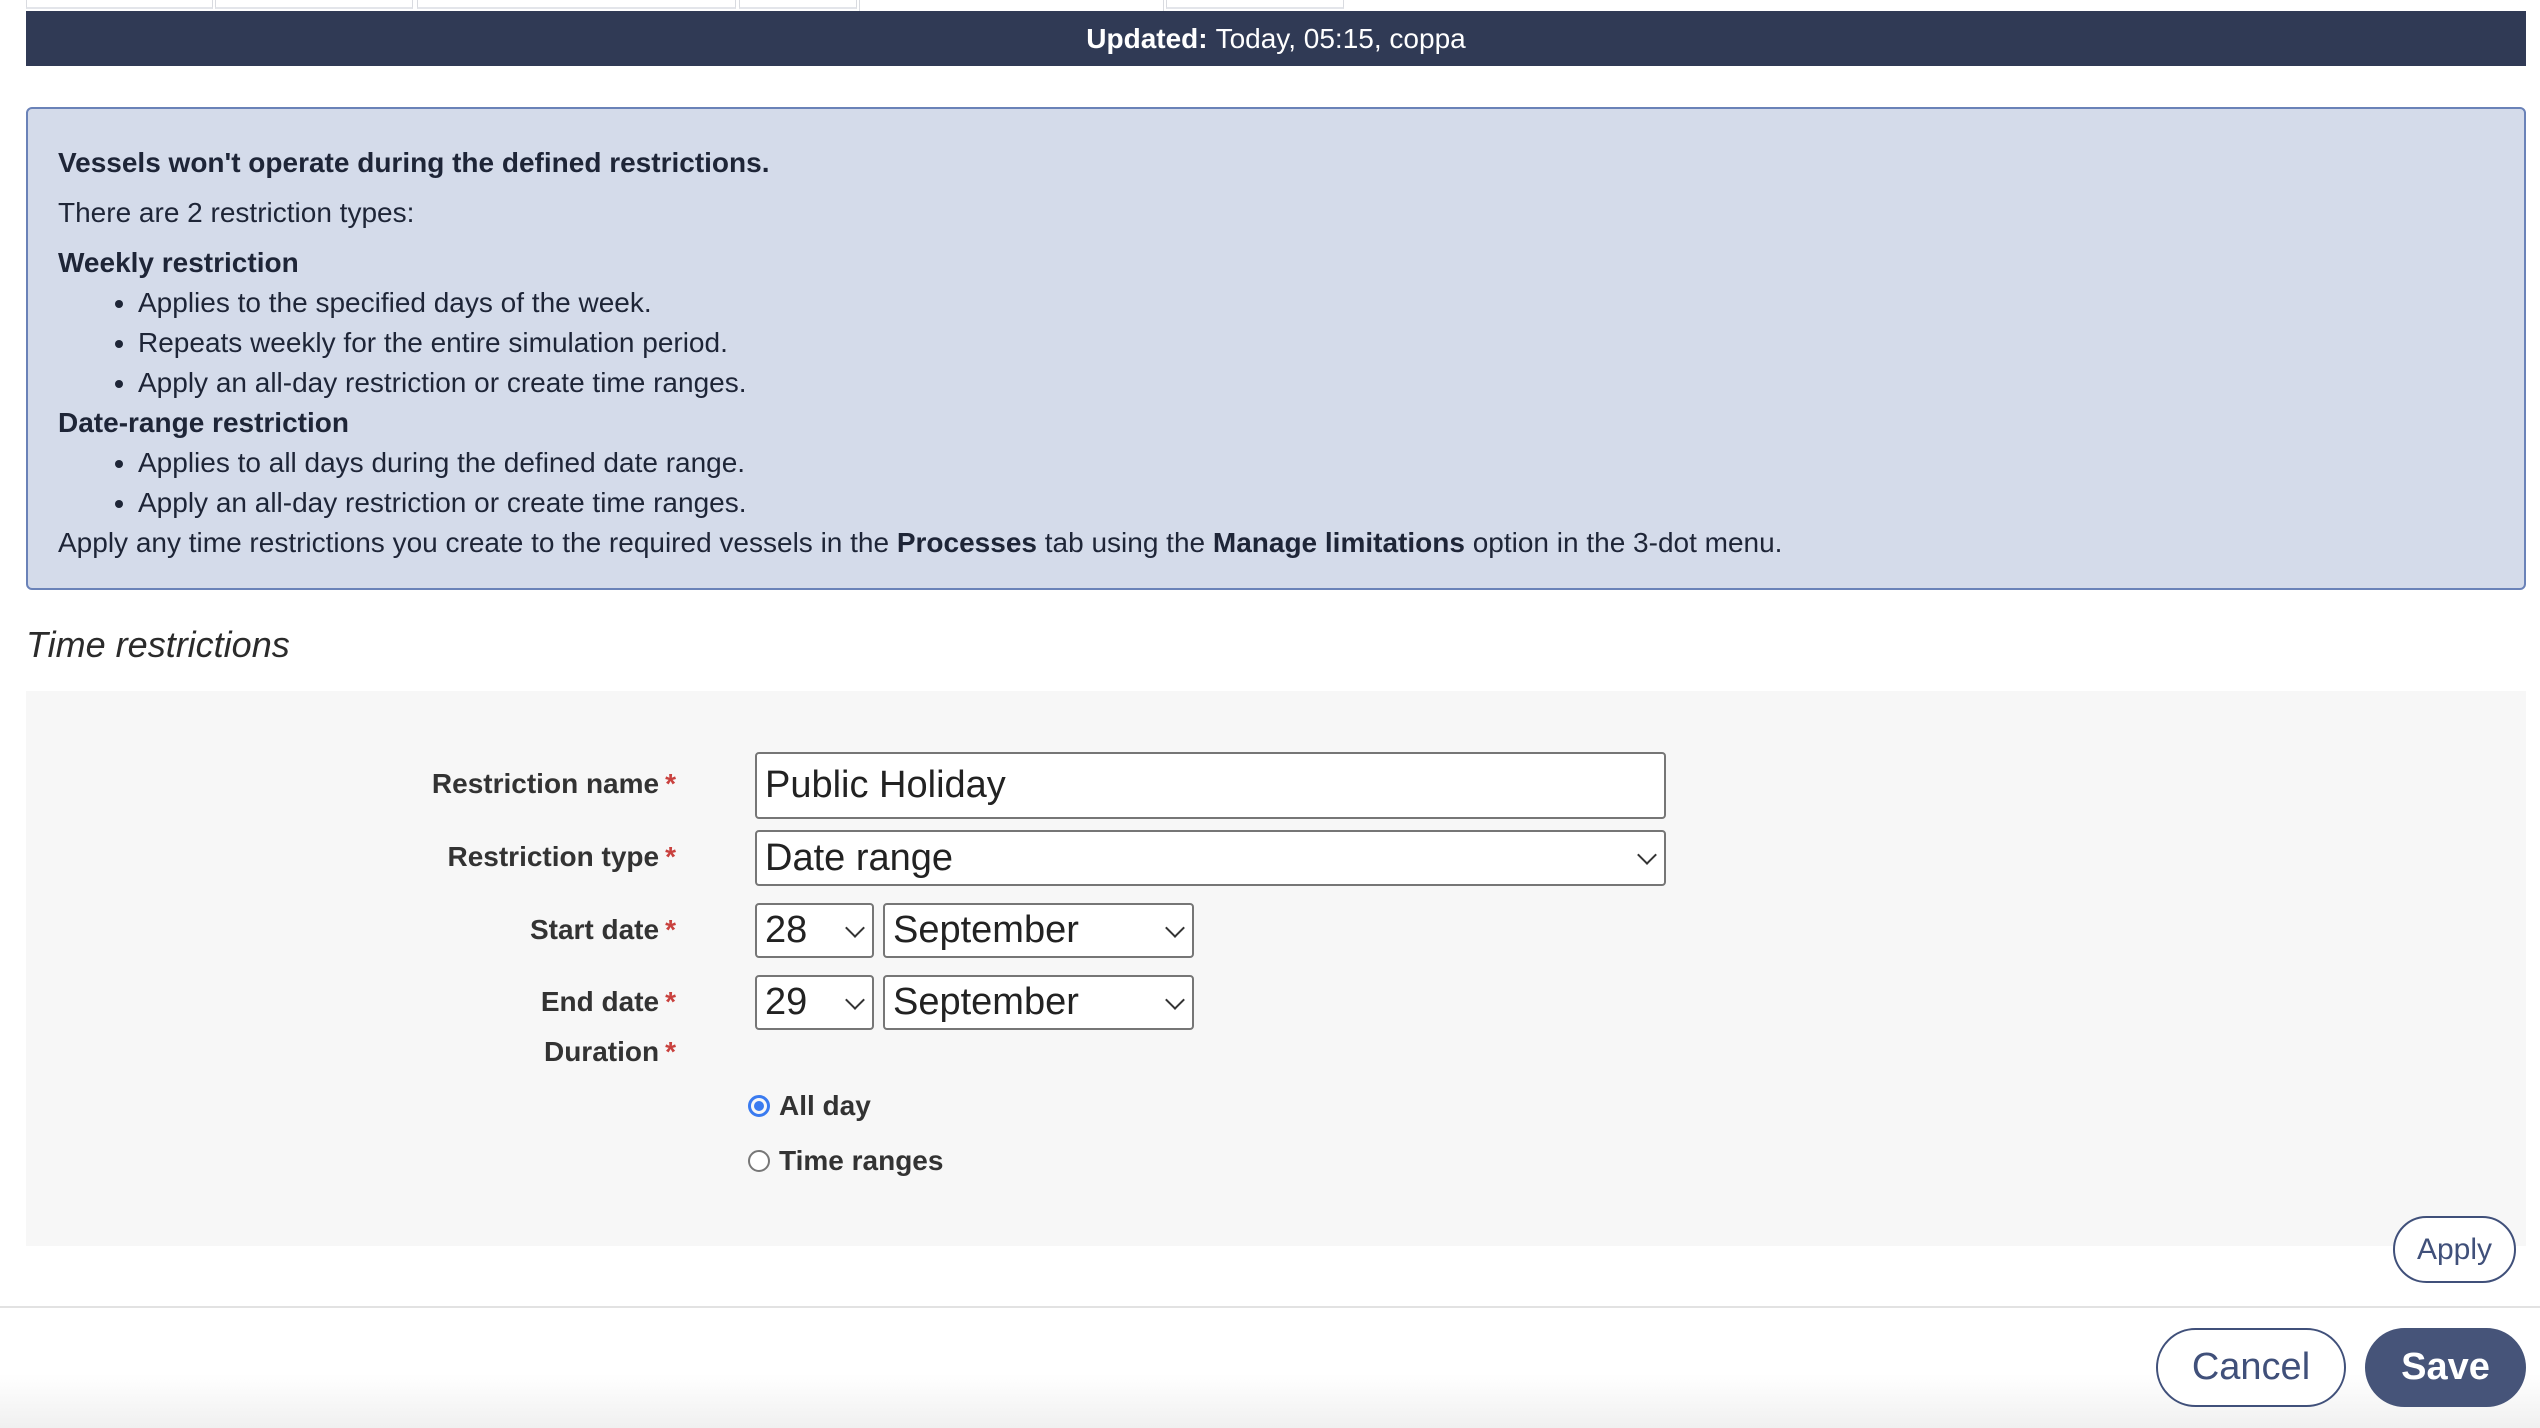 This screenshot has width=2540, height=1428. I want to click on start-date-label: Start date *, so click(603, 930).